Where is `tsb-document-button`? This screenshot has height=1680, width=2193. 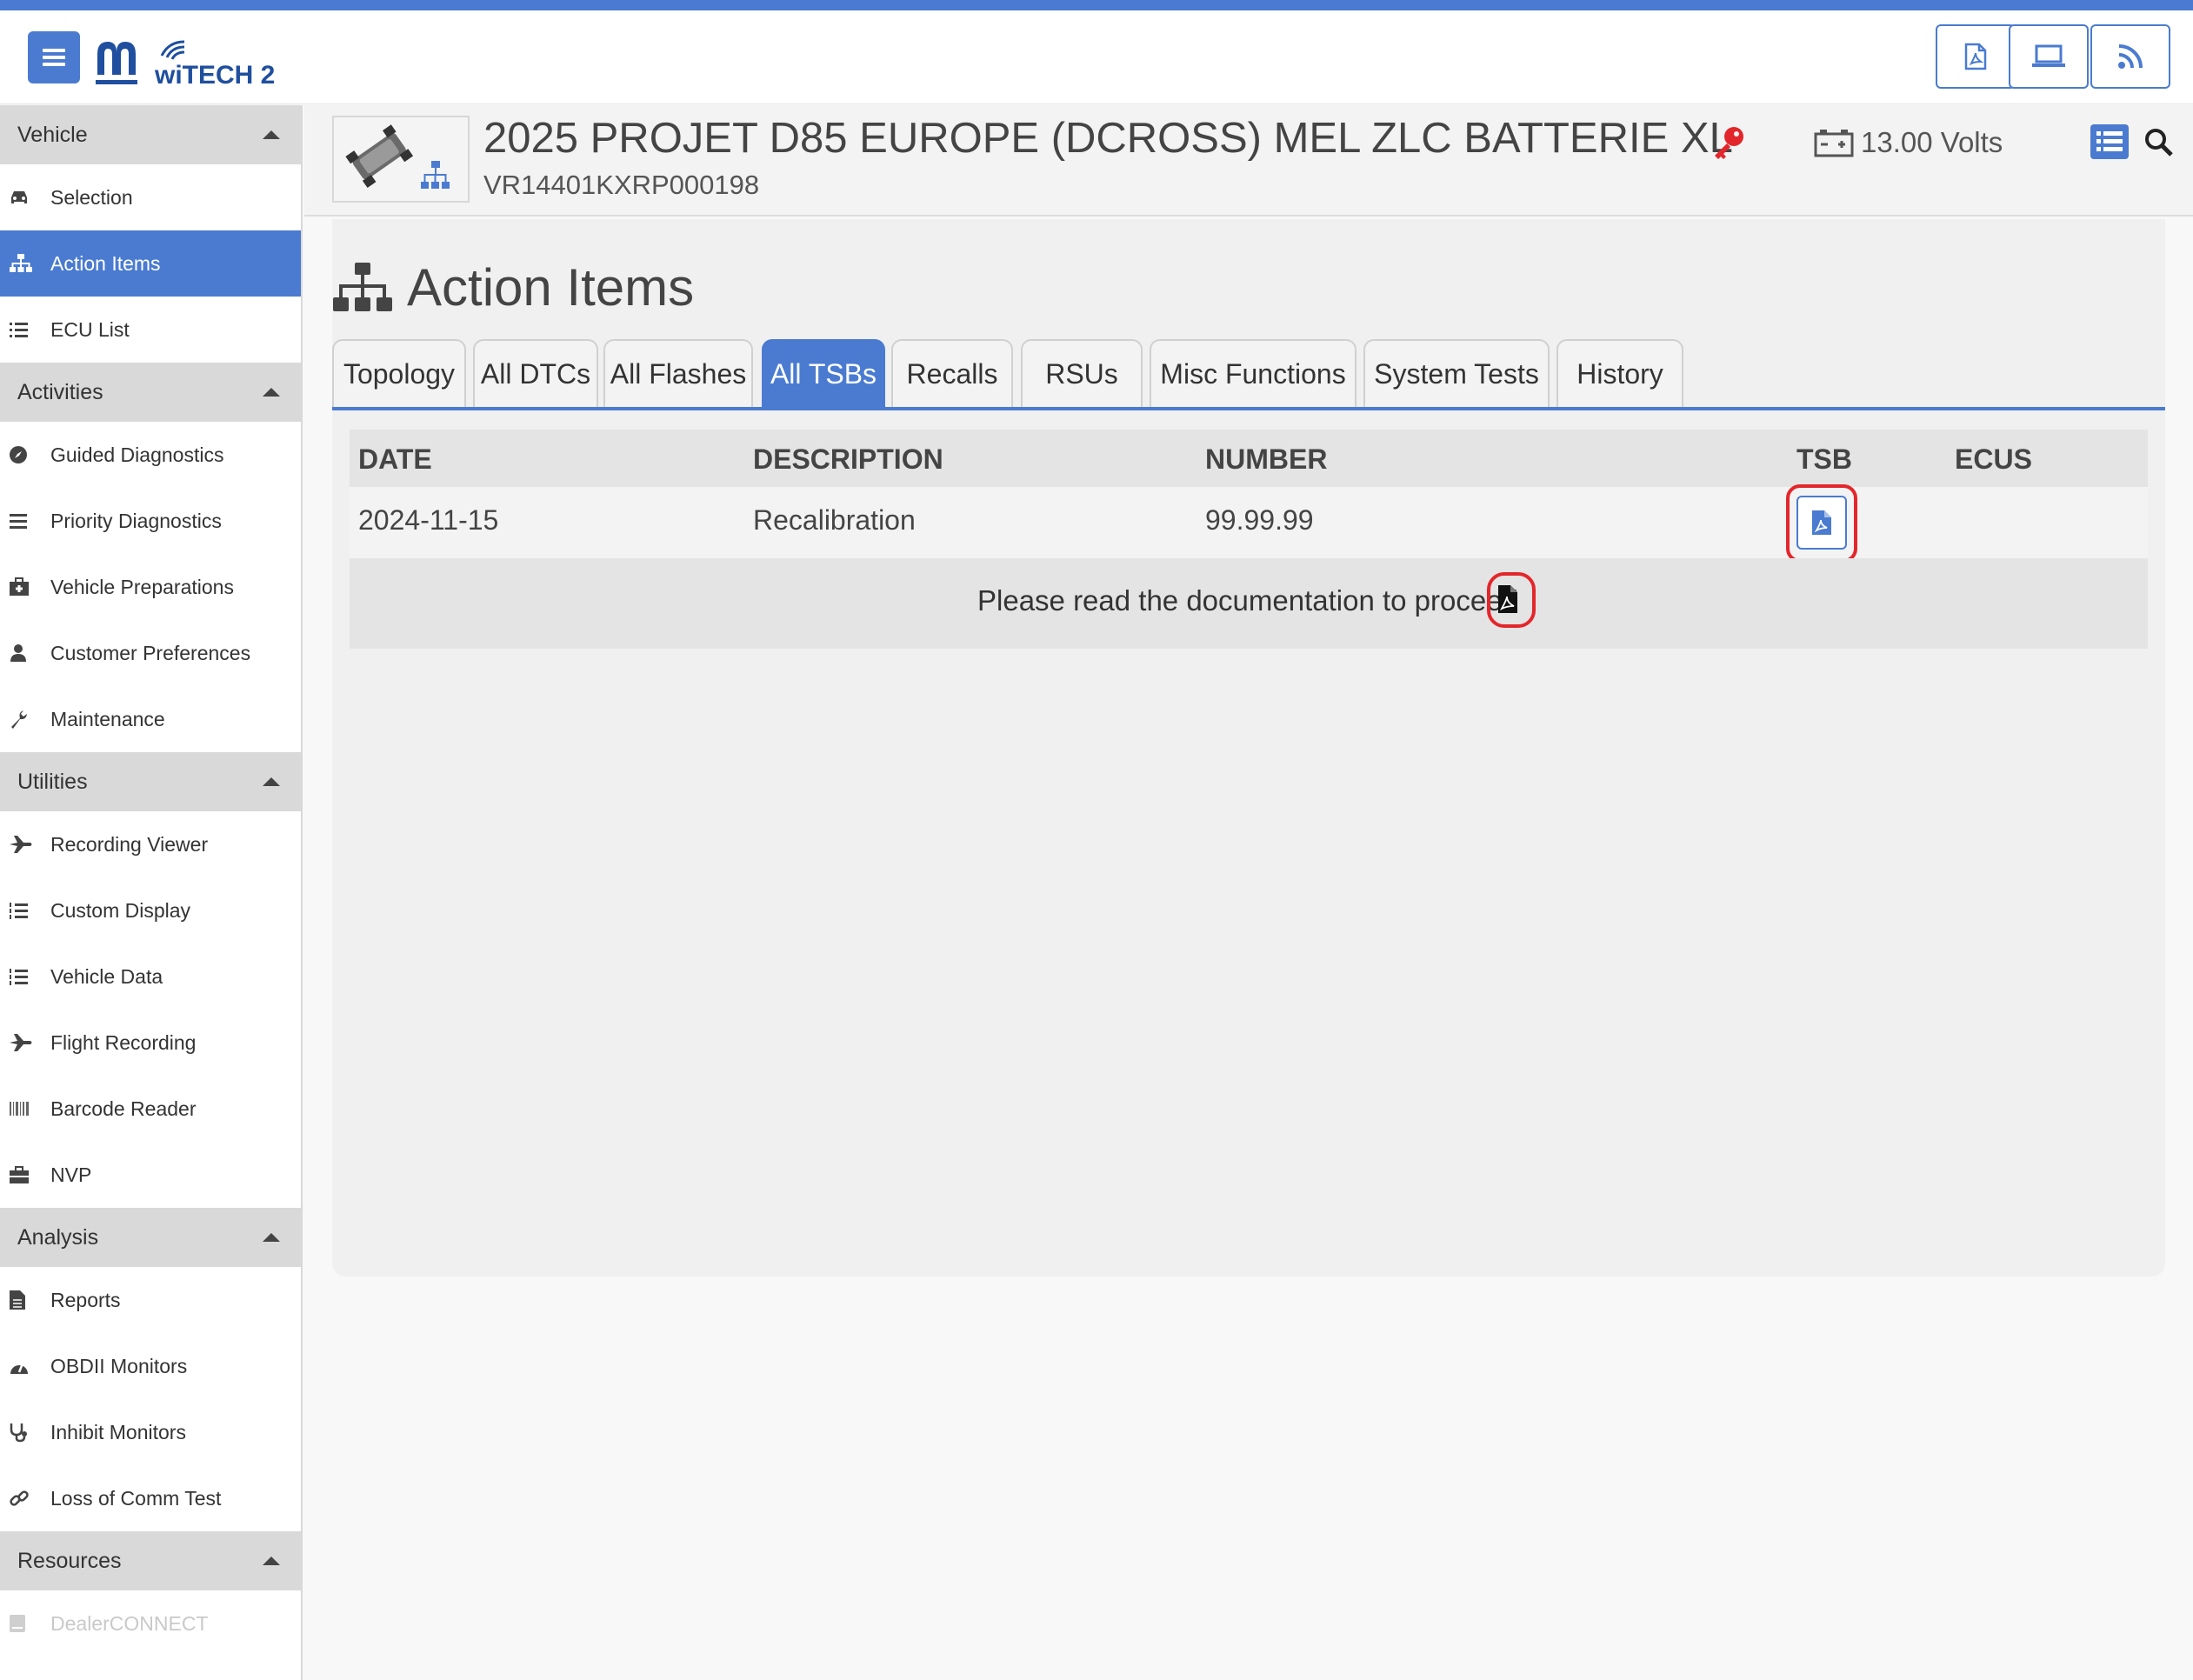 tsb-document-button is located at coordinates (1821, 523).